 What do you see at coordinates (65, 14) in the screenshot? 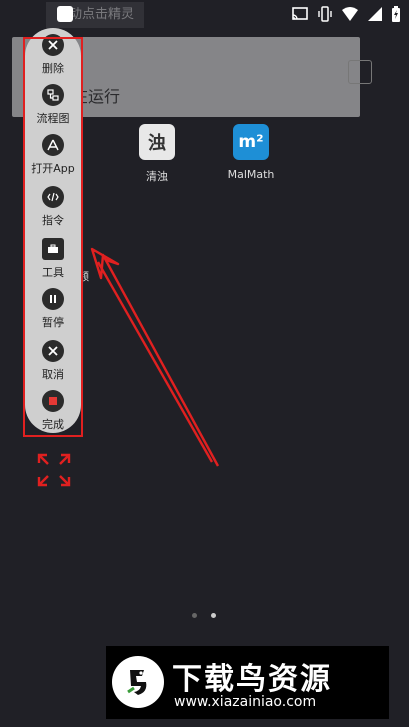
I see `app-notification-icon` at bounding box center [65, 14].